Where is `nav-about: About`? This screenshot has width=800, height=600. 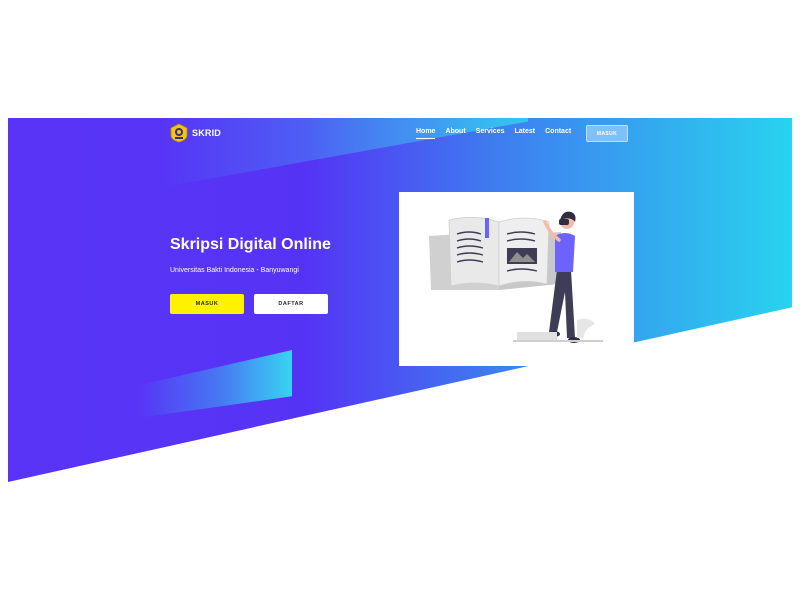
nav-about: About is located at coordinates (455, 132).